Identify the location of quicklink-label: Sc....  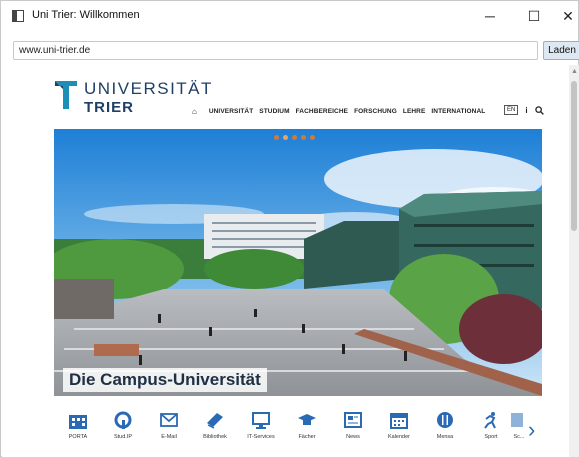
(519, 437).